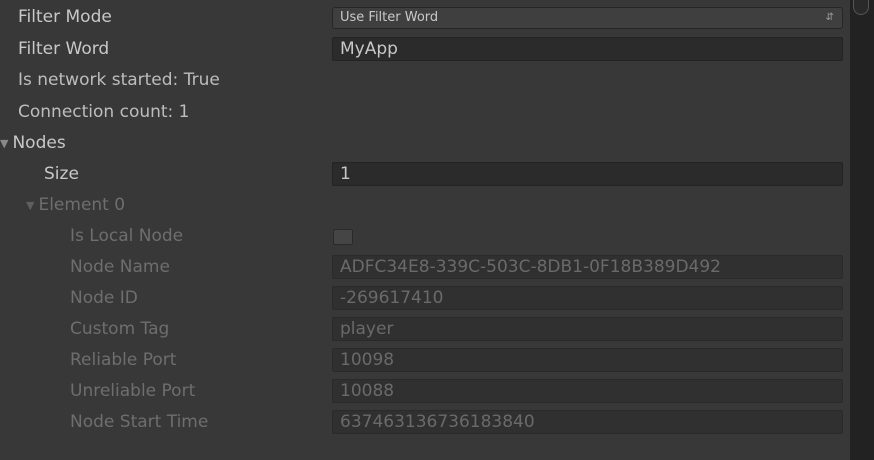  What do you see at coordinates (65, 17) in the screenshot?
I see `filter-mode-label: Filter Mode` at bounding box center [65, 17].